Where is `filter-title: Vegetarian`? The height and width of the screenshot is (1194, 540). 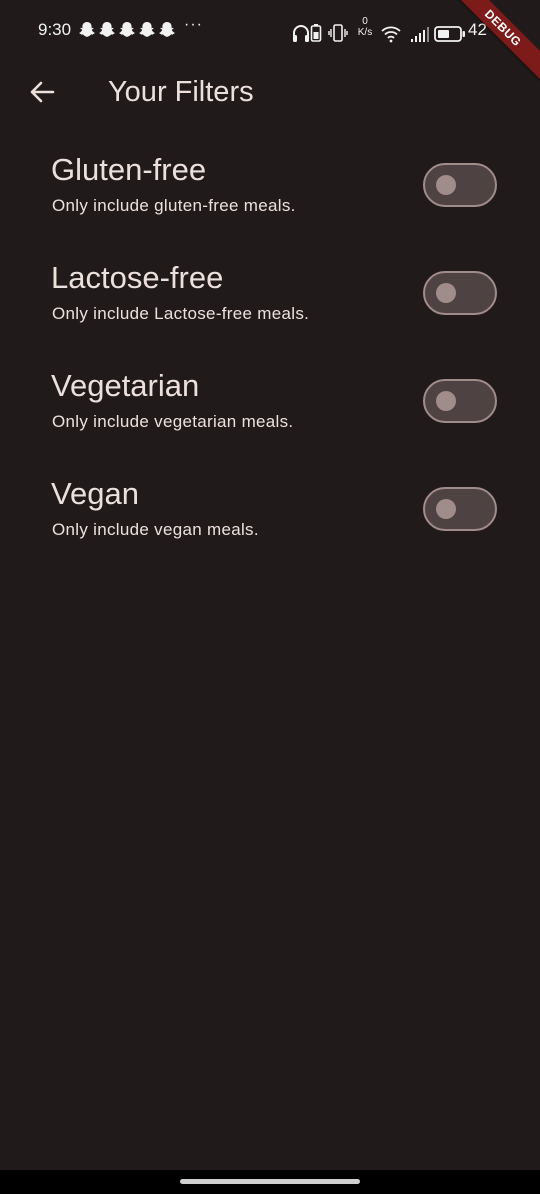 filter-title: Vegetarian is located at coordinates (125, 385).